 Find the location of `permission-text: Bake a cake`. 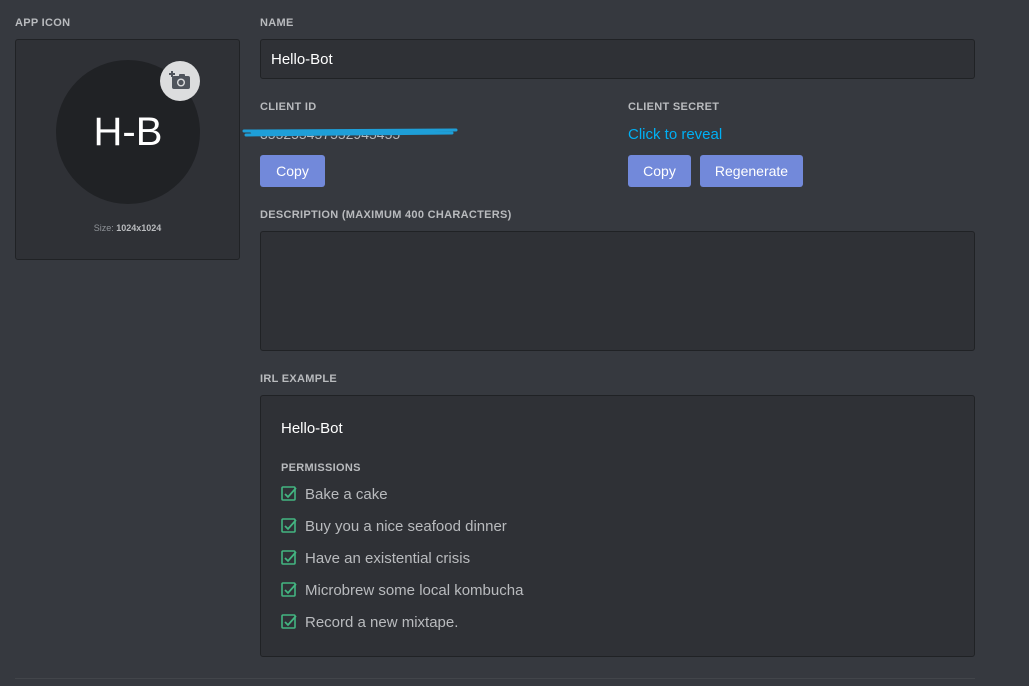

permission-text: Bake a cake is located at coordinates (346, 494).